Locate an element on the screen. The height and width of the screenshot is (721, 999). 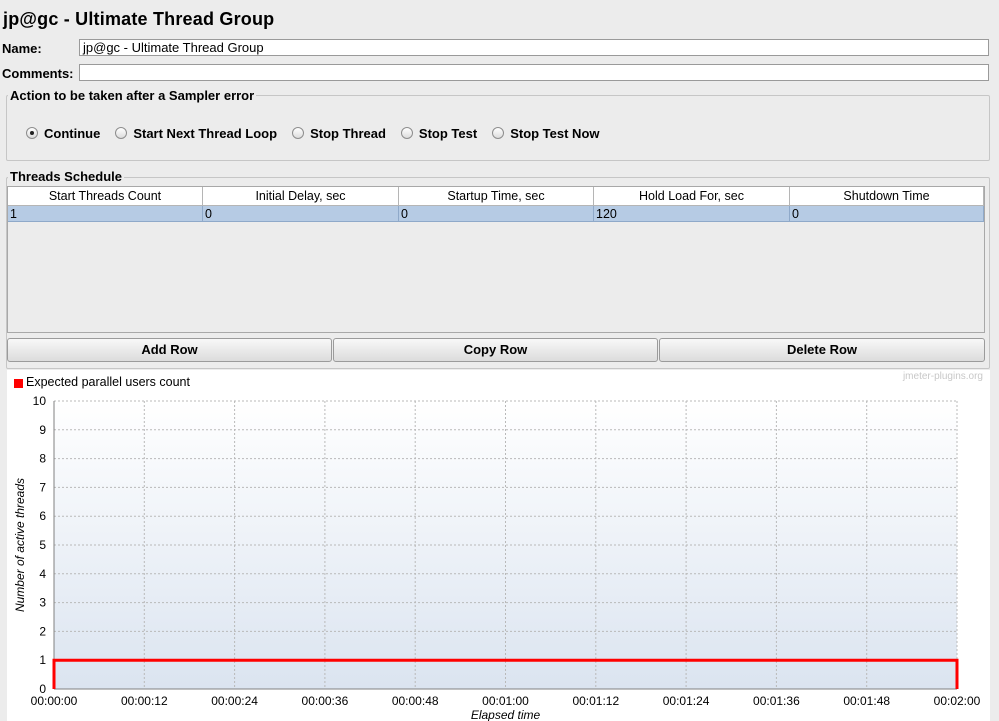
table-cell: 120 is located at coordinates (692, 214).